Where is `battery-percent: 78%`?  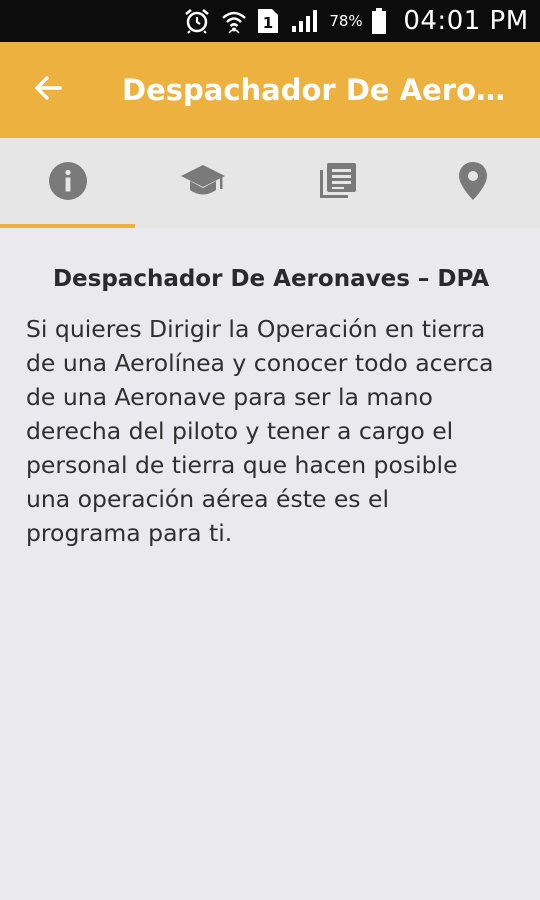 battery-percent: 78% is located at coordinates (346, 21).